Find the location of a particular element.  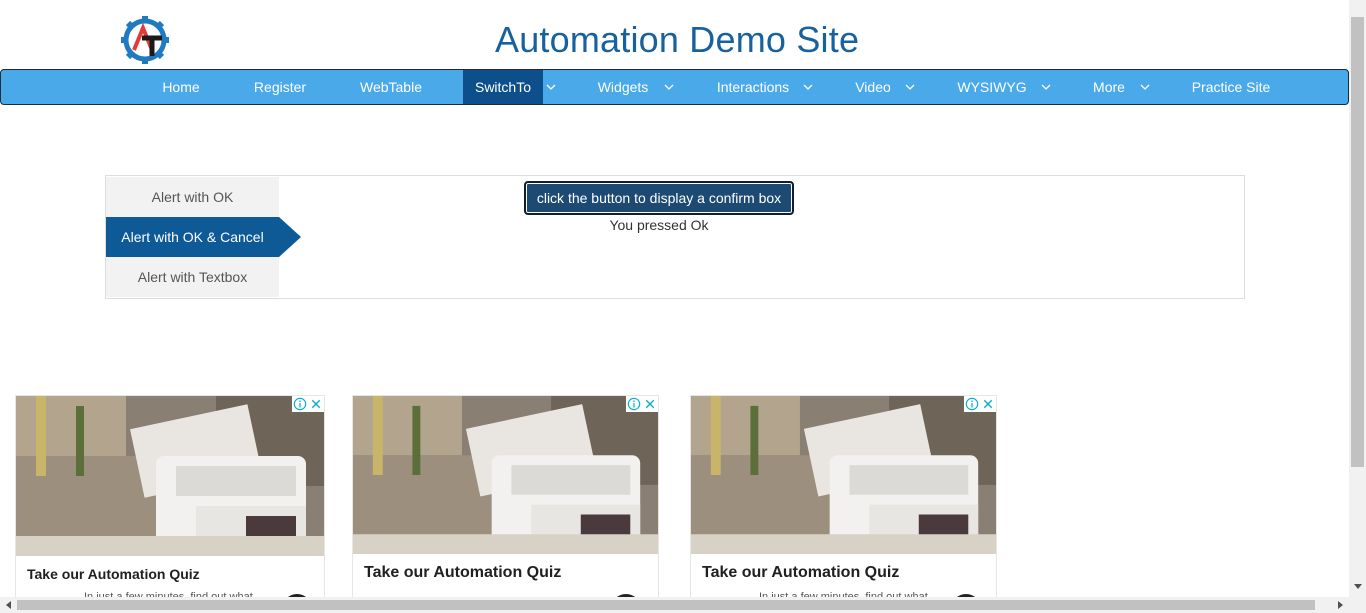

ad-card: Take our Automation Quiz is located at coordinates (505, 497).